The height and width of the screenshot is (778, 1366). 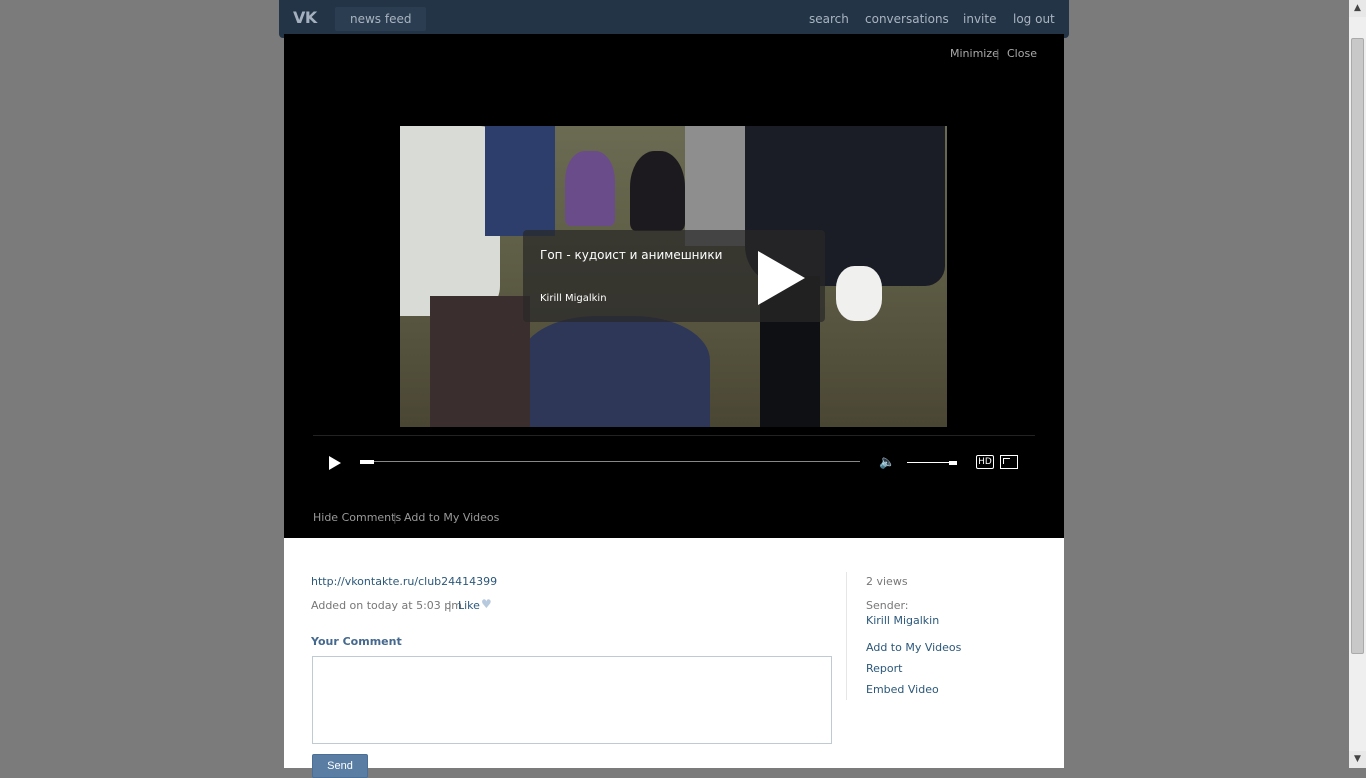 What do you see at coordinates (356, 641) in the screenshot?
I see `comment-heading: Your Comment` at bounding box center [356, 641].